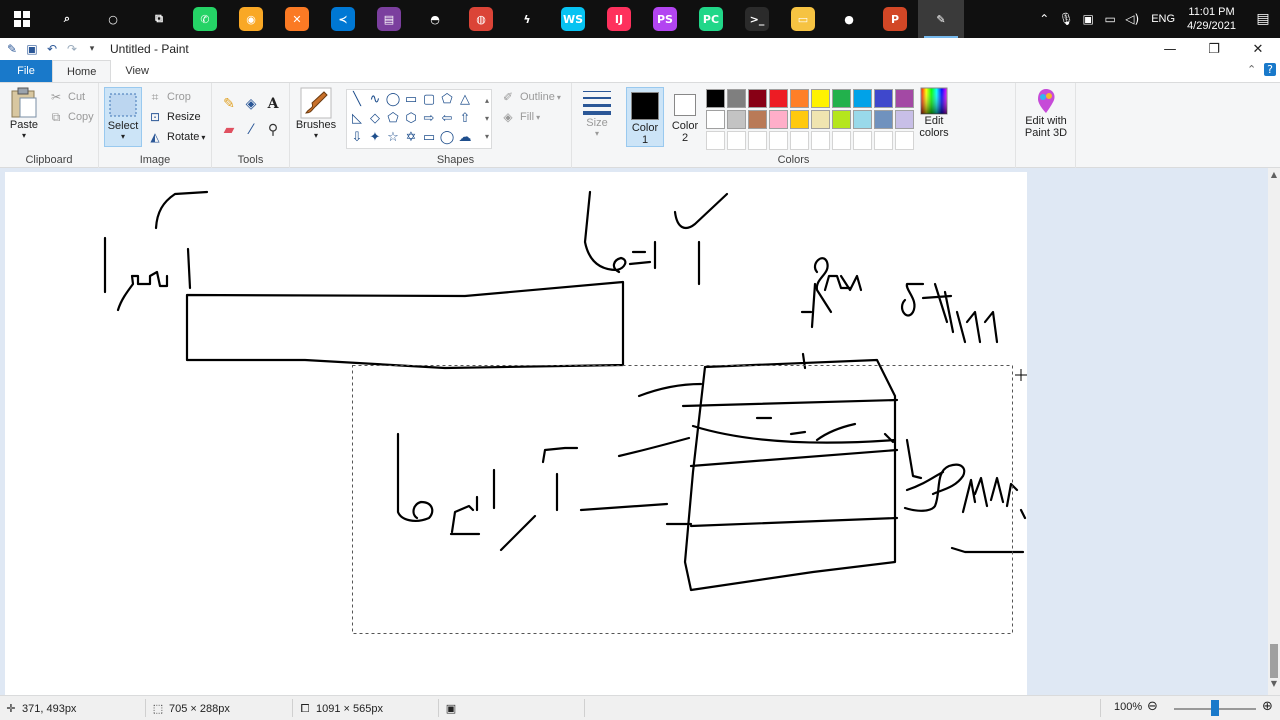  What do you see at coordinates (251, 130) in the screenshot?
I see `color-picker-icon: ⁄` at bounding box center [251, 130].